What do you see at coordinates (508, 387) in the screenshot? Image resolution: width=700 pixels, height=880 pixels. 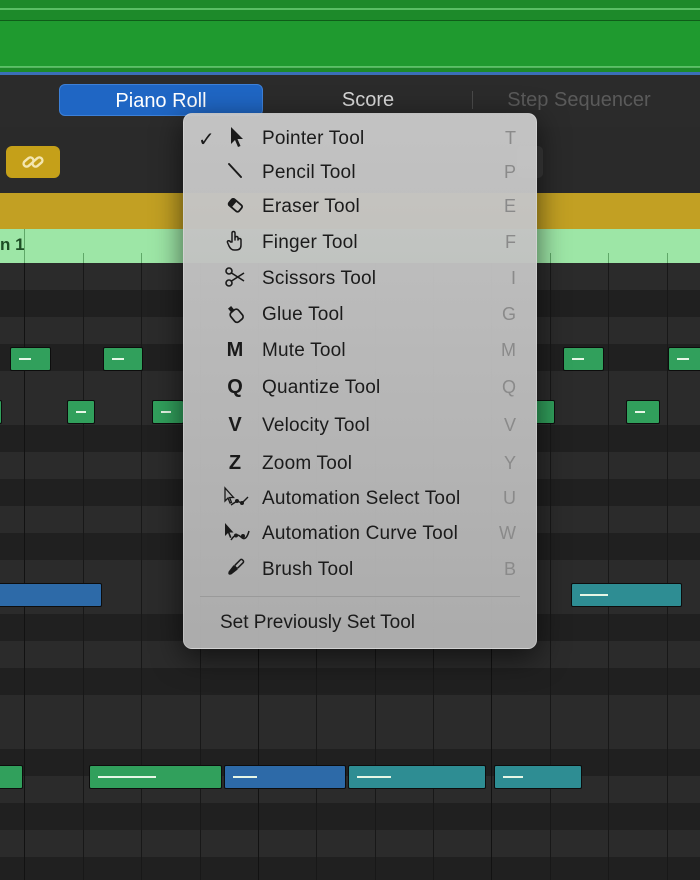 I see `shortcut-key: Q` at bounding box center [508, 387].